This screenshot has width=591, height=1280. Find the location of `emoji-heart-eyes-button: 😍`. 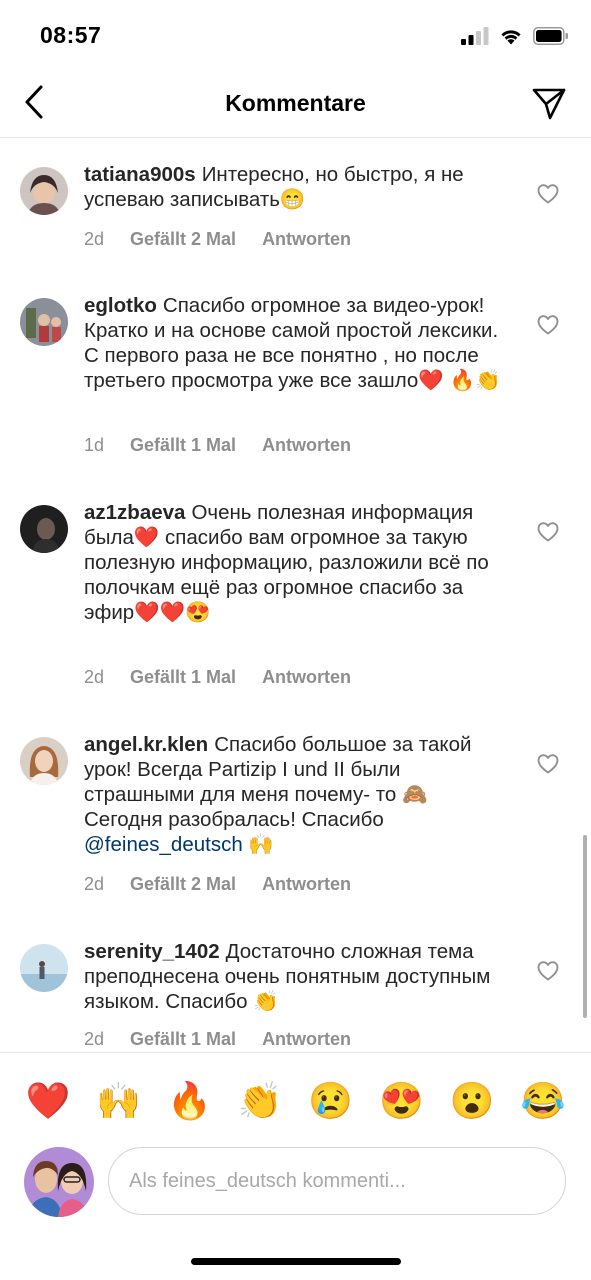

emoji-heart-eyes-button: 😍 is located at coordinates (402, 1101).